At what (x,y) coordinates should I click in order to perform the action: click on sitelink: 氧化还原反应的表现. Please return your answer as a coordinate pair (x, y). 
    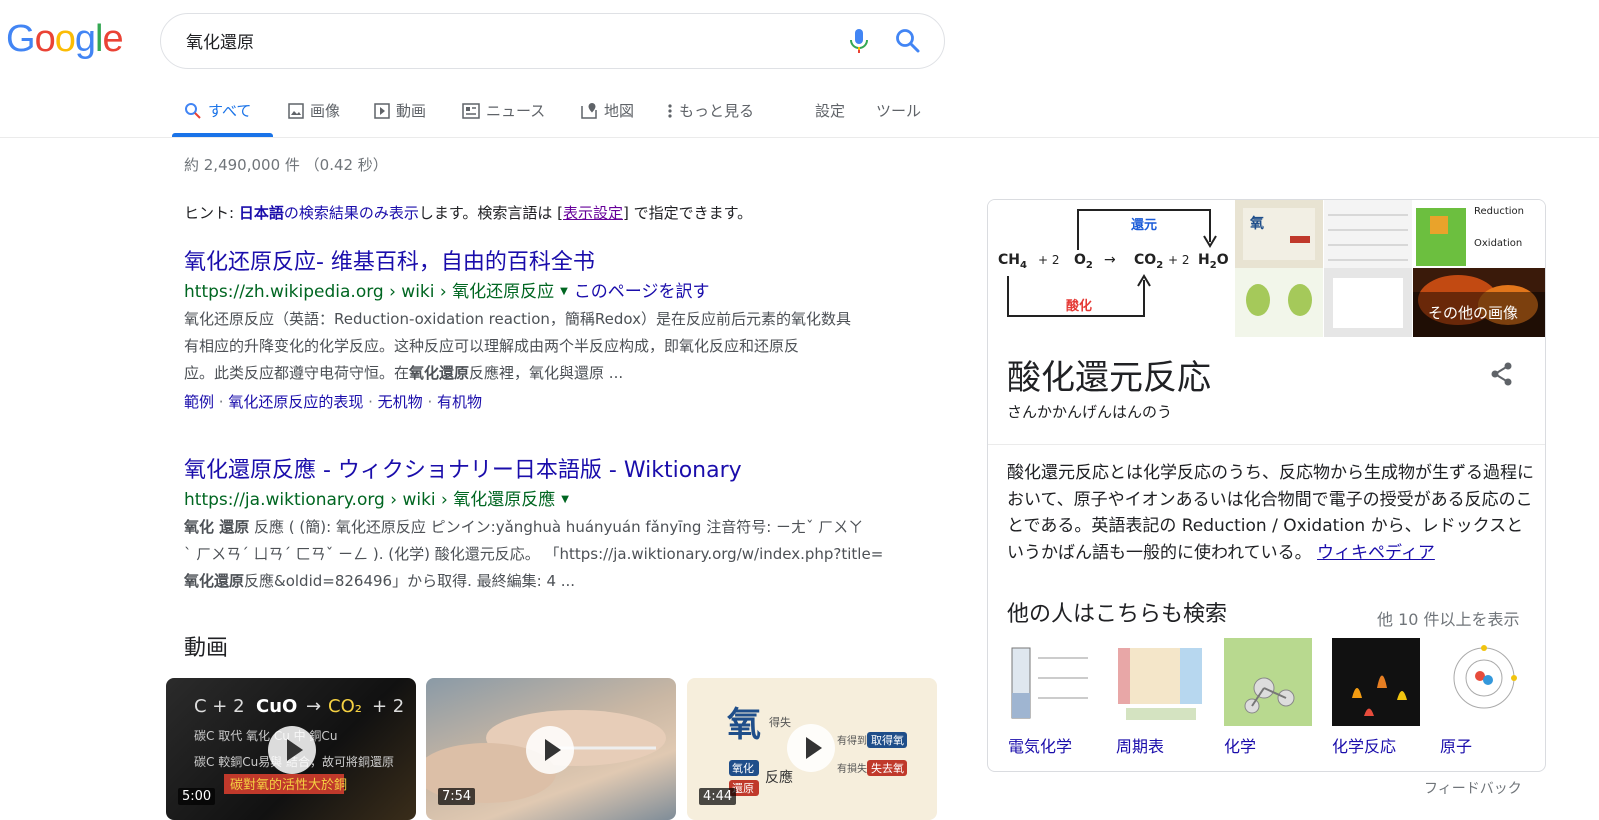
    Looking at the image, I should click on (295, 402).